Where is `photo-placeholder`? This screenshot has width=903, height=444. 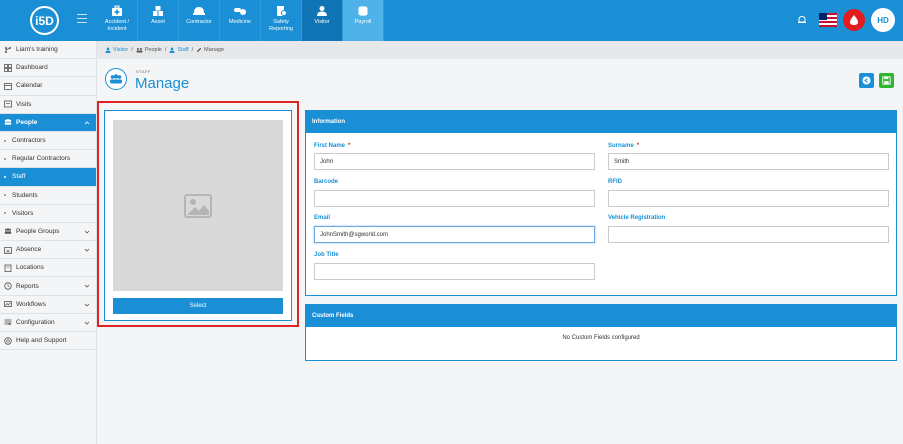 photo-placeholder is located at coordinates (198, 205).